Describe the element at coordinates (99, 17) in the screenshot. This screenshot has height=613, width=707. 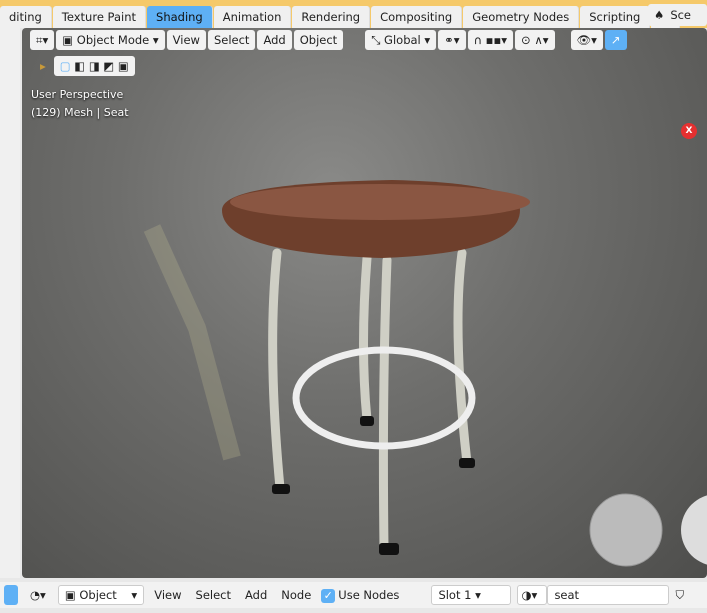
I see `tab-texture-paint: Texture Paint` at that location.